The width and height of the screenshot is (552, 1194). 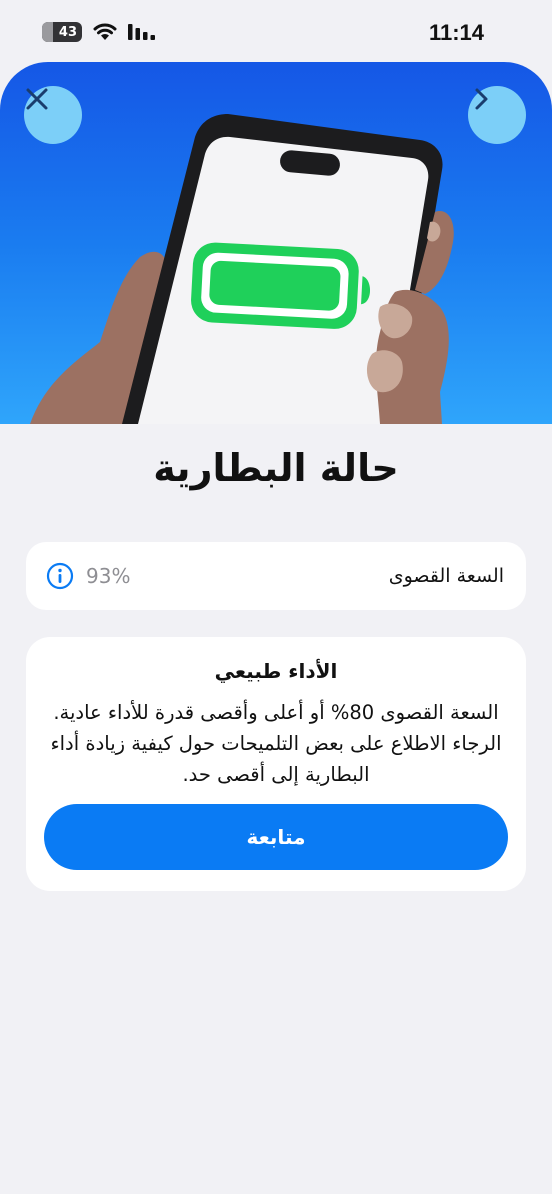 What do you see at coordinates (37, 99) in the screenshot?
I see `close-icon` at bounding box center [37, 99].